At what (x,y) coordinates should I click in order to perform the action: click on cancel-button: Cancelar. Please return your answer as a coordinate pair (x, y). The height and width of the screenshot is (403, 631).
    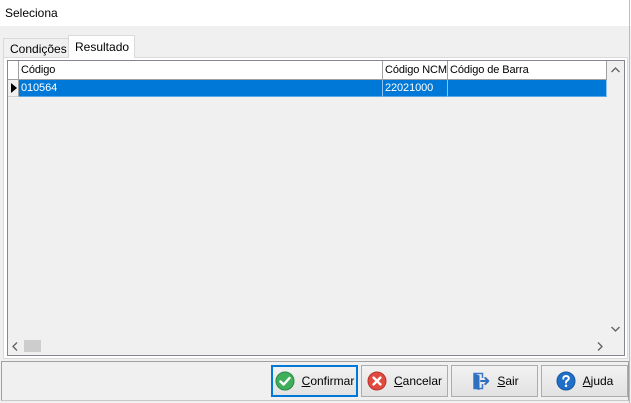
    Looking at the image, I should click on (404, 381).